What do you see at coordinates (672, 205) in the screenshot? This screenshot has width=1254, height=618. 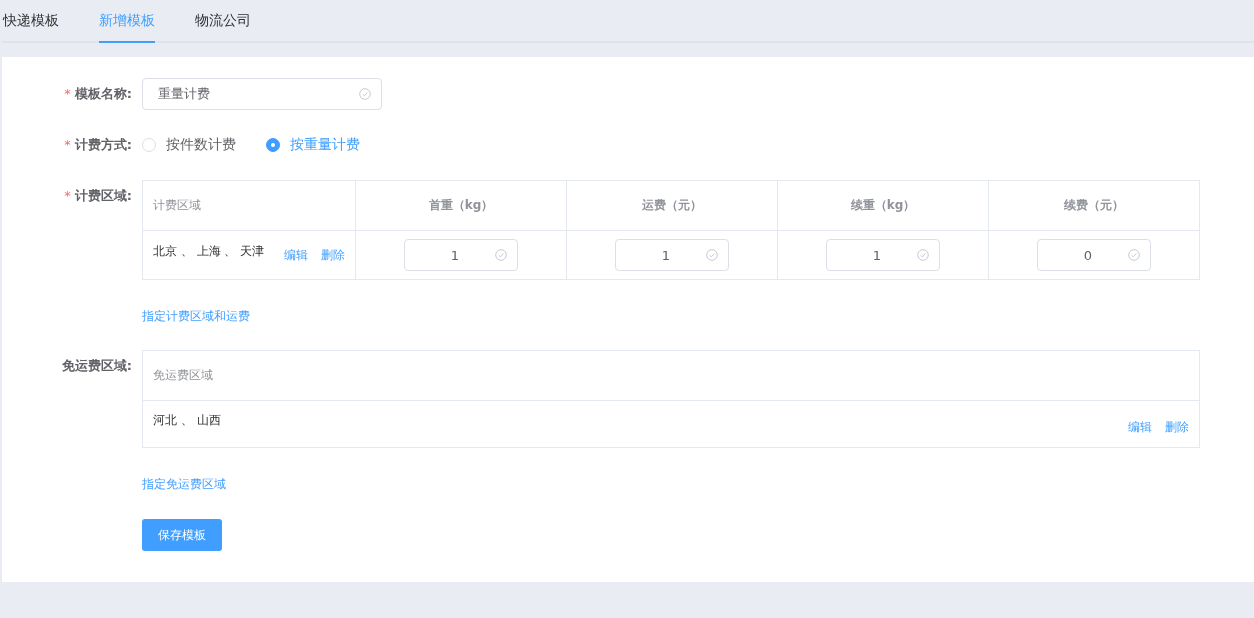 I see `column-header: 运费（元）` at bounding box center [672, 205].